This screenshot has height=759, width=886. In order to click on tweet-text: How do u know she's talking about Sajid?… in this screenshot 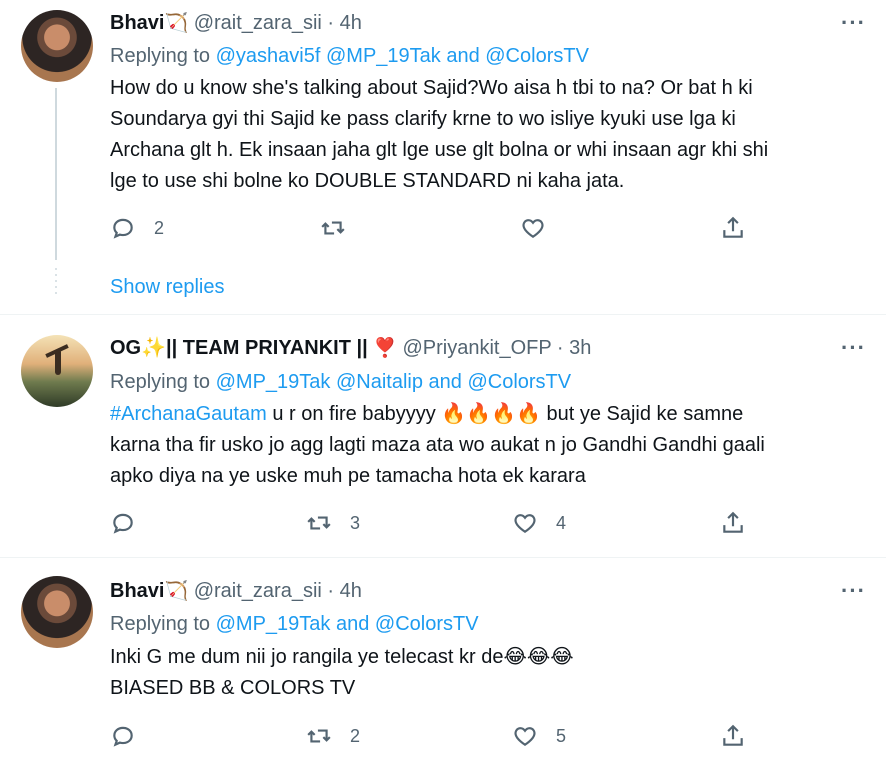, I will do `click(480, 135)`.